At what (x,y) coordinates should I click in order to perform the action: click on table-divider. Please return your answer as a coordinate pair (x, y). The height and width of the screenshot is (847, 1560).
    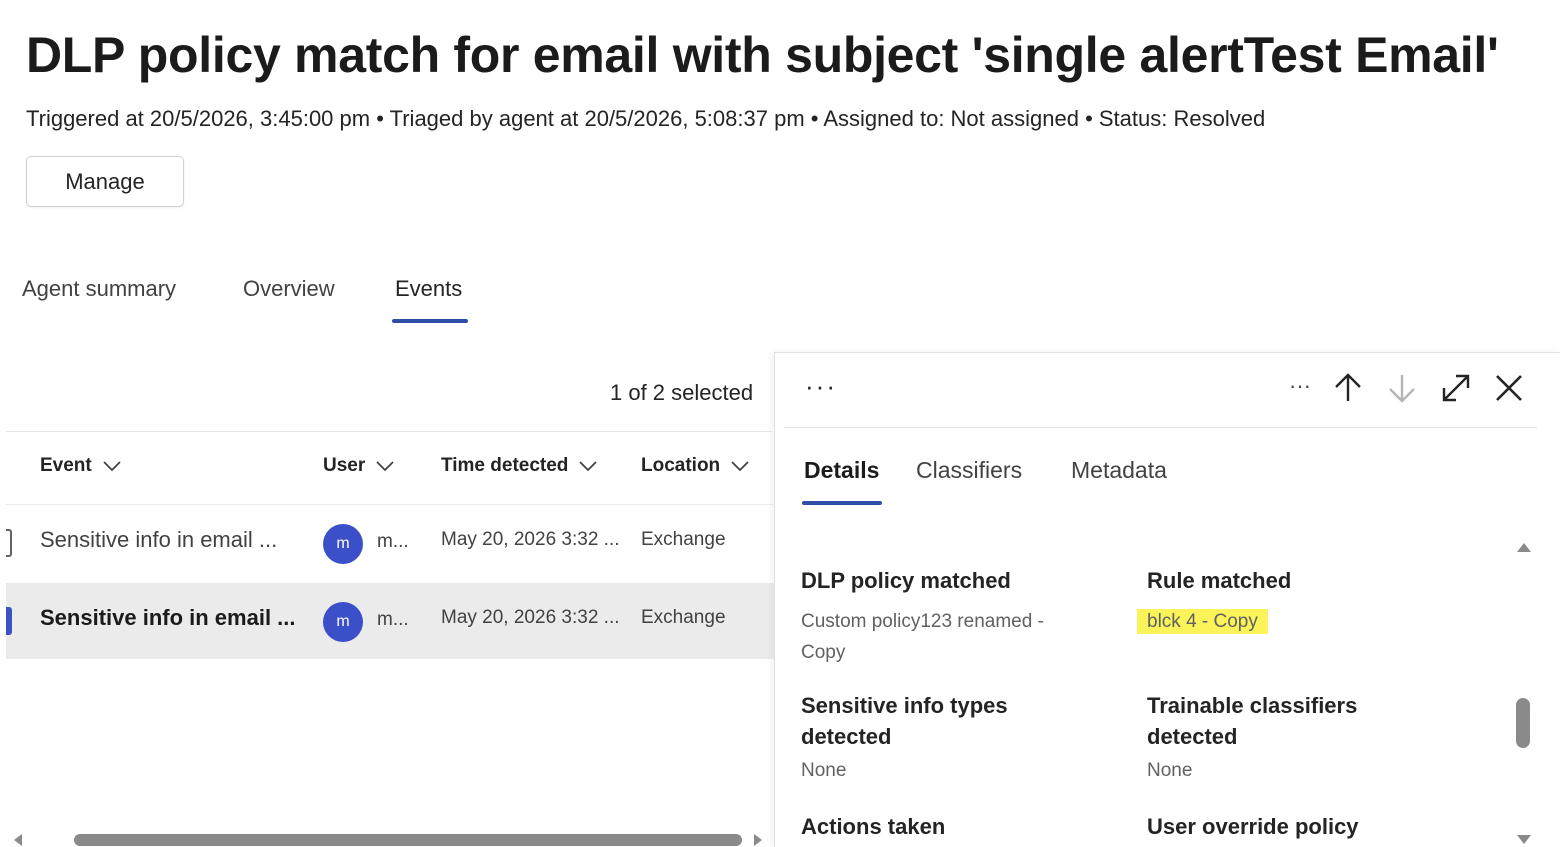
    Looking at the image, I should click on (389, 431).